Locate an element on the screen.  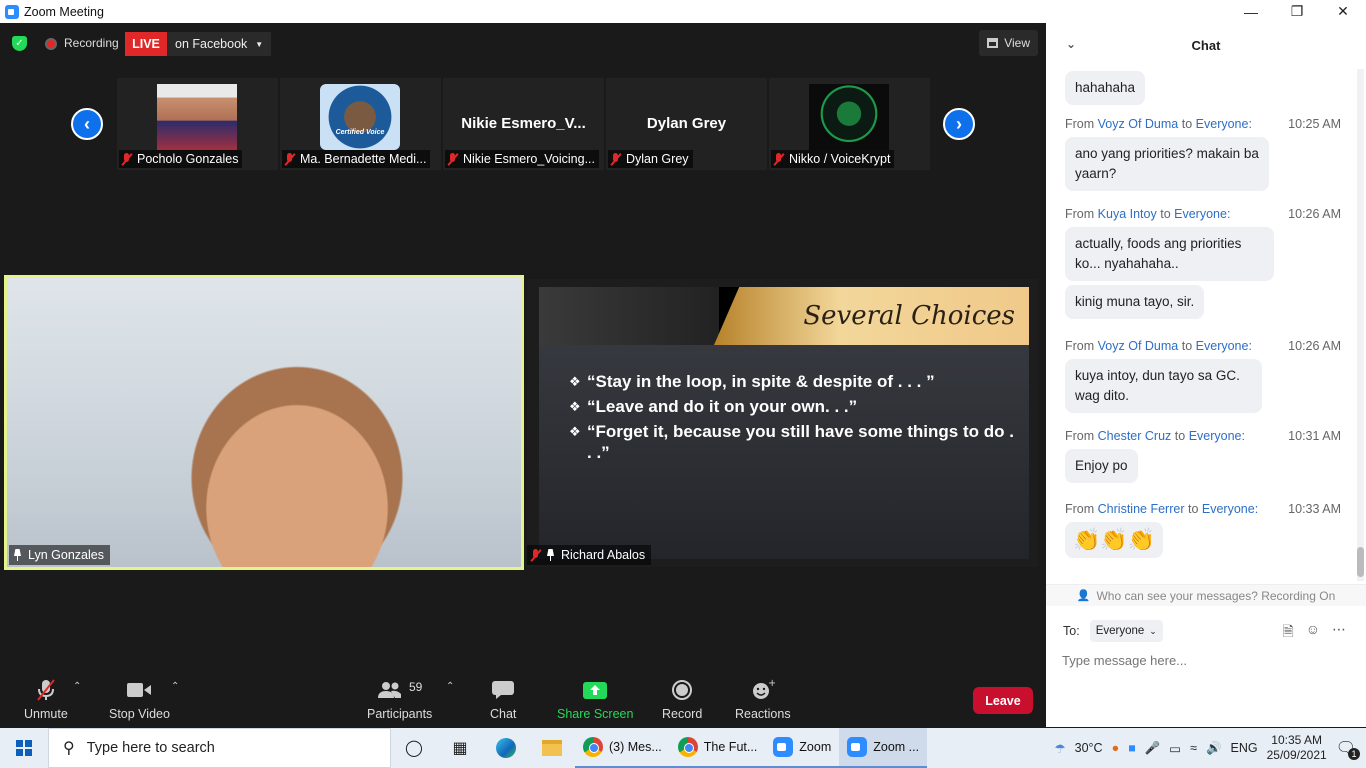
prev-page-button: ‹ is located at coordinates (87, 124).